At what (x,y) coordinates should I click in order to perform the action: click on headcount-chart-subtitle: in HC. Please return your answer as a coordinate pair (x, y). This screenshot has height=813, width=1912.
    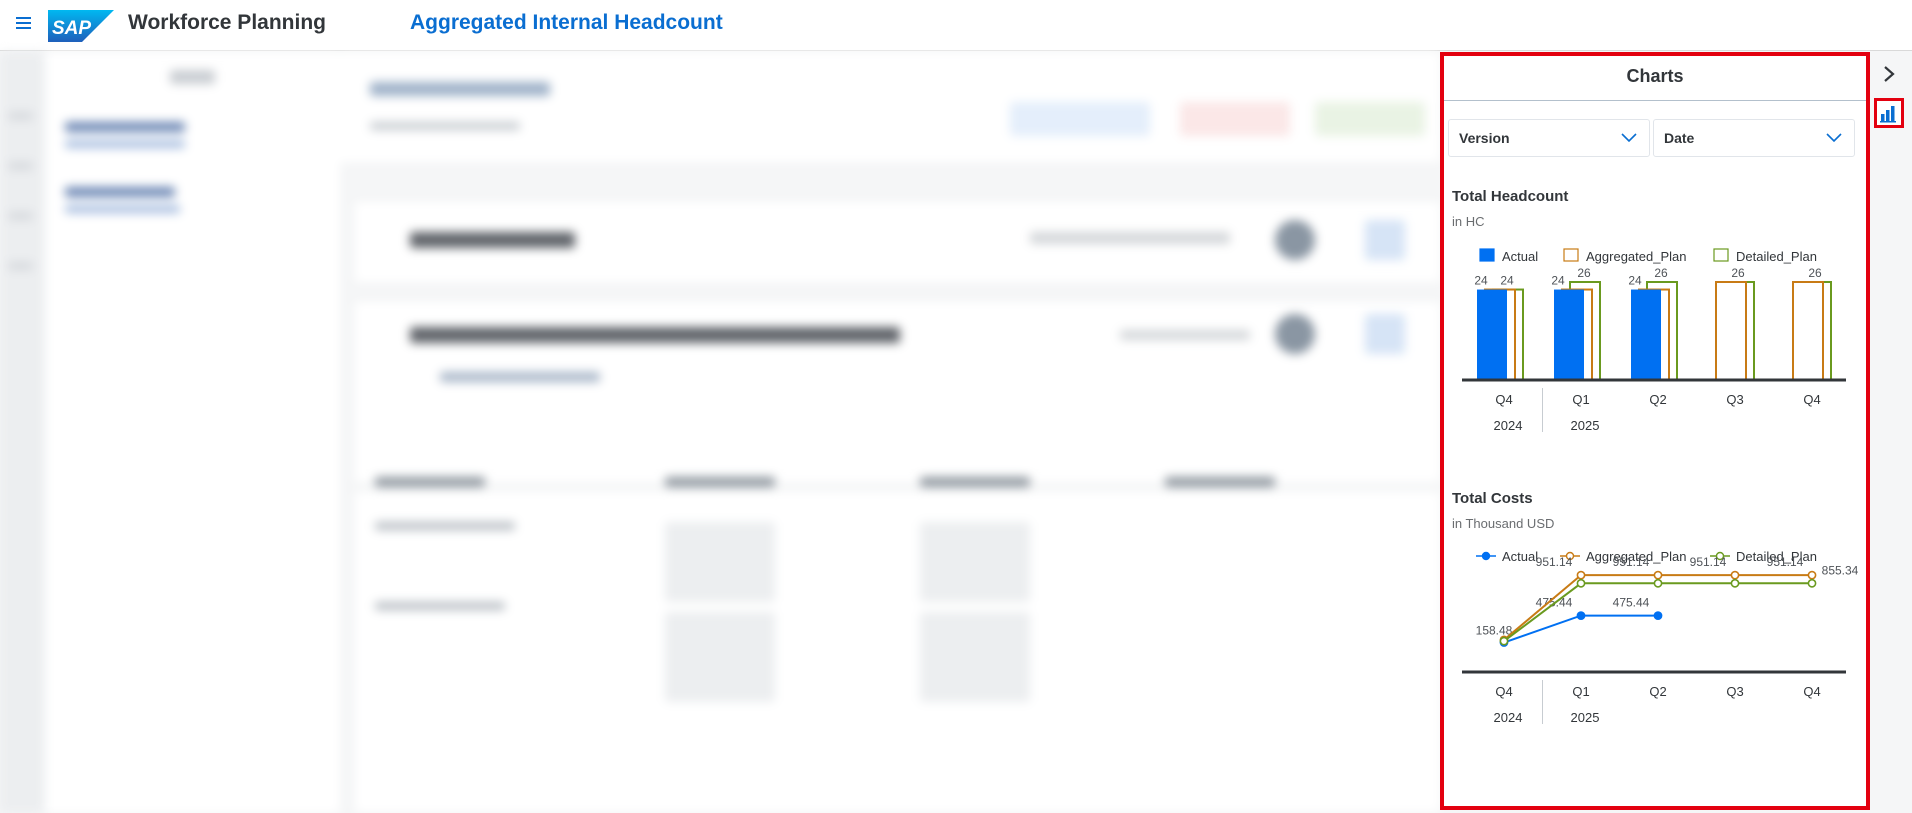
    Looking at the image, I should click on (1468, 221).